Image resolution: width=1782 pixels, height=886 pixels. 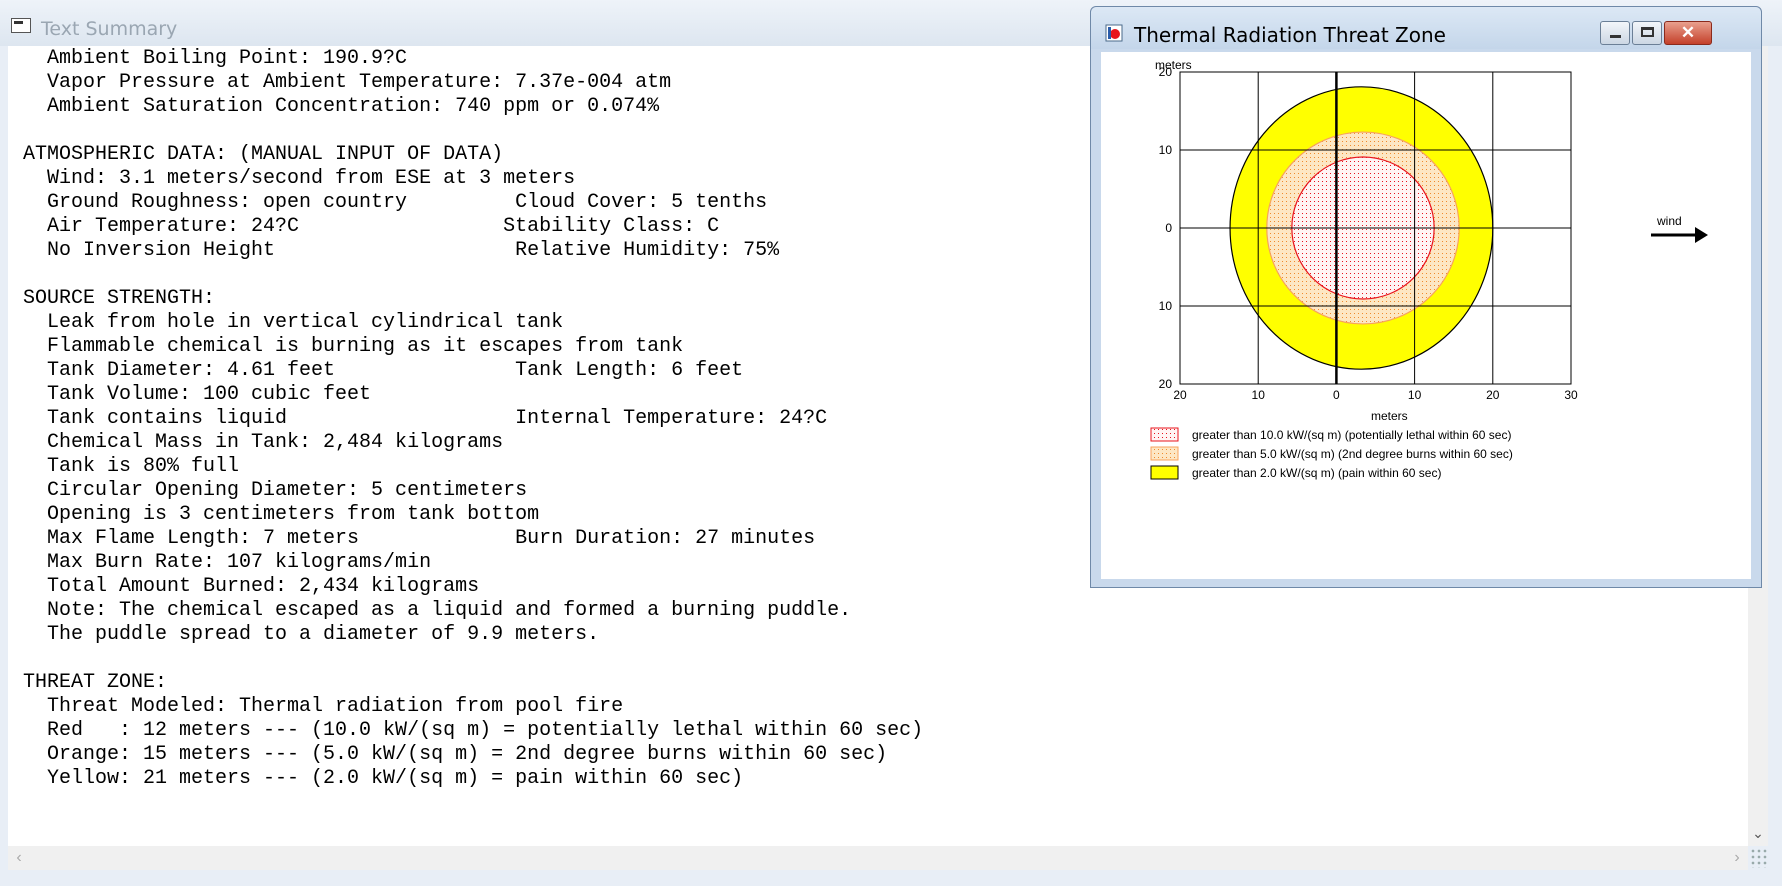 What do you see at coordinates (131, 466) in the screenshot?
I see `summary-line: Tank is 80% full` at bounding box center [131, 466].